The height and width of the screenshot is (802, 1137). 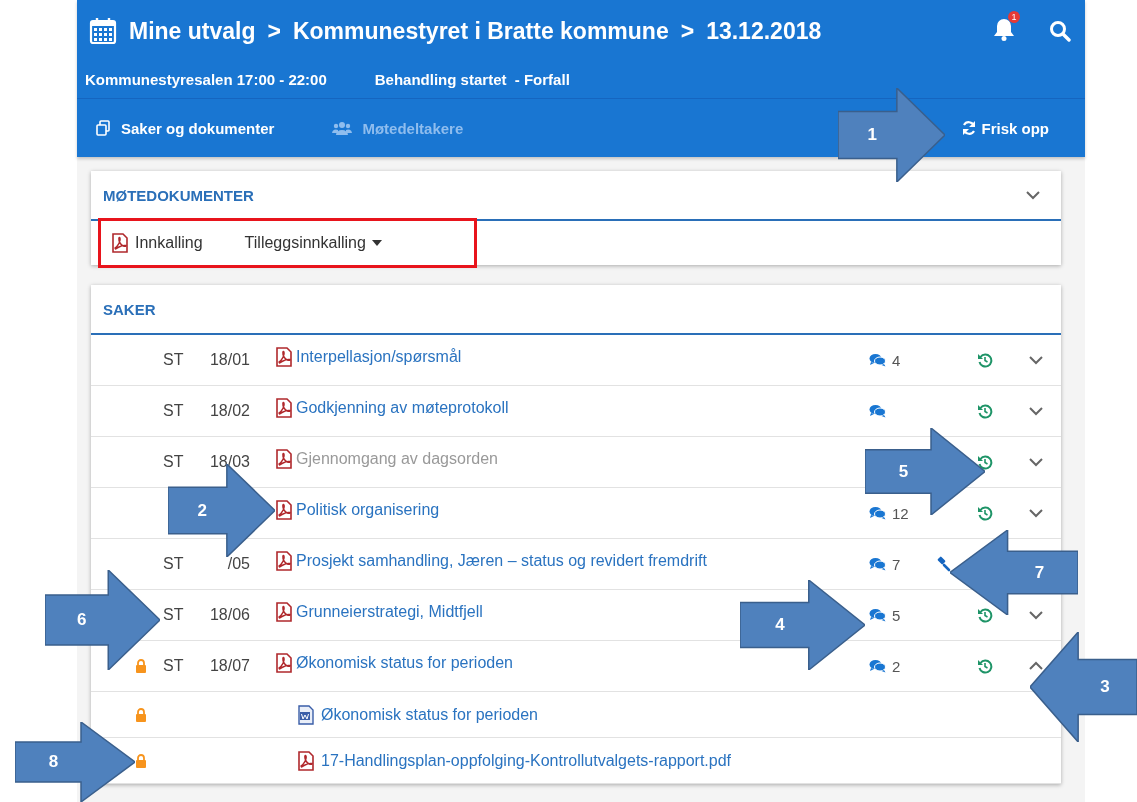 I want to click on calendar-icon, so click(x=103, y=31).